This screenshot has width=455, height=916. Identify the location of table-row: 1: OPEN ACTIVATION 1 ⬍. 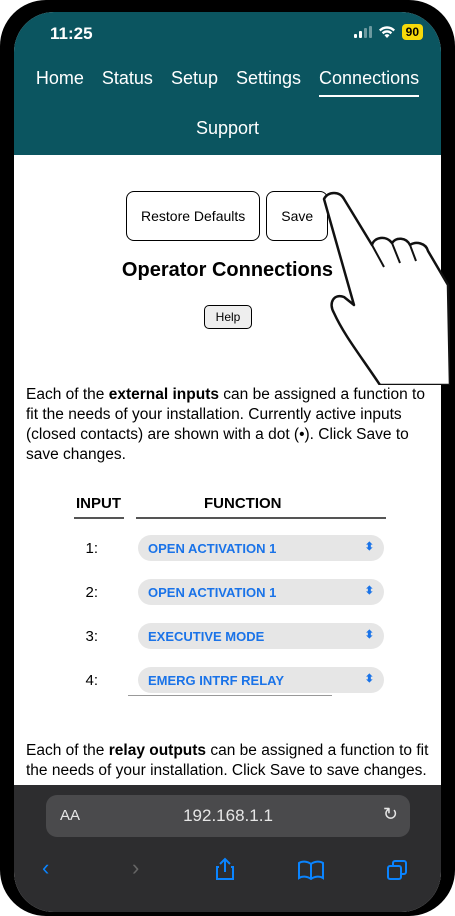
(227, 549).